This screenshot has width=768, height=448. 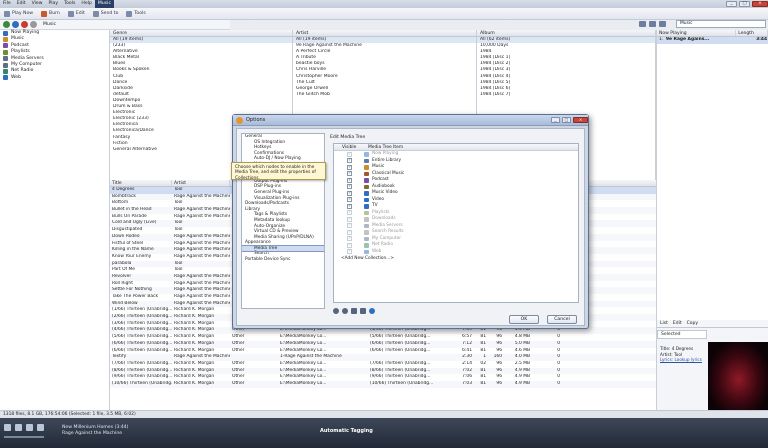 I want to click on edit-button: Edit, so click(x=76, y=13).